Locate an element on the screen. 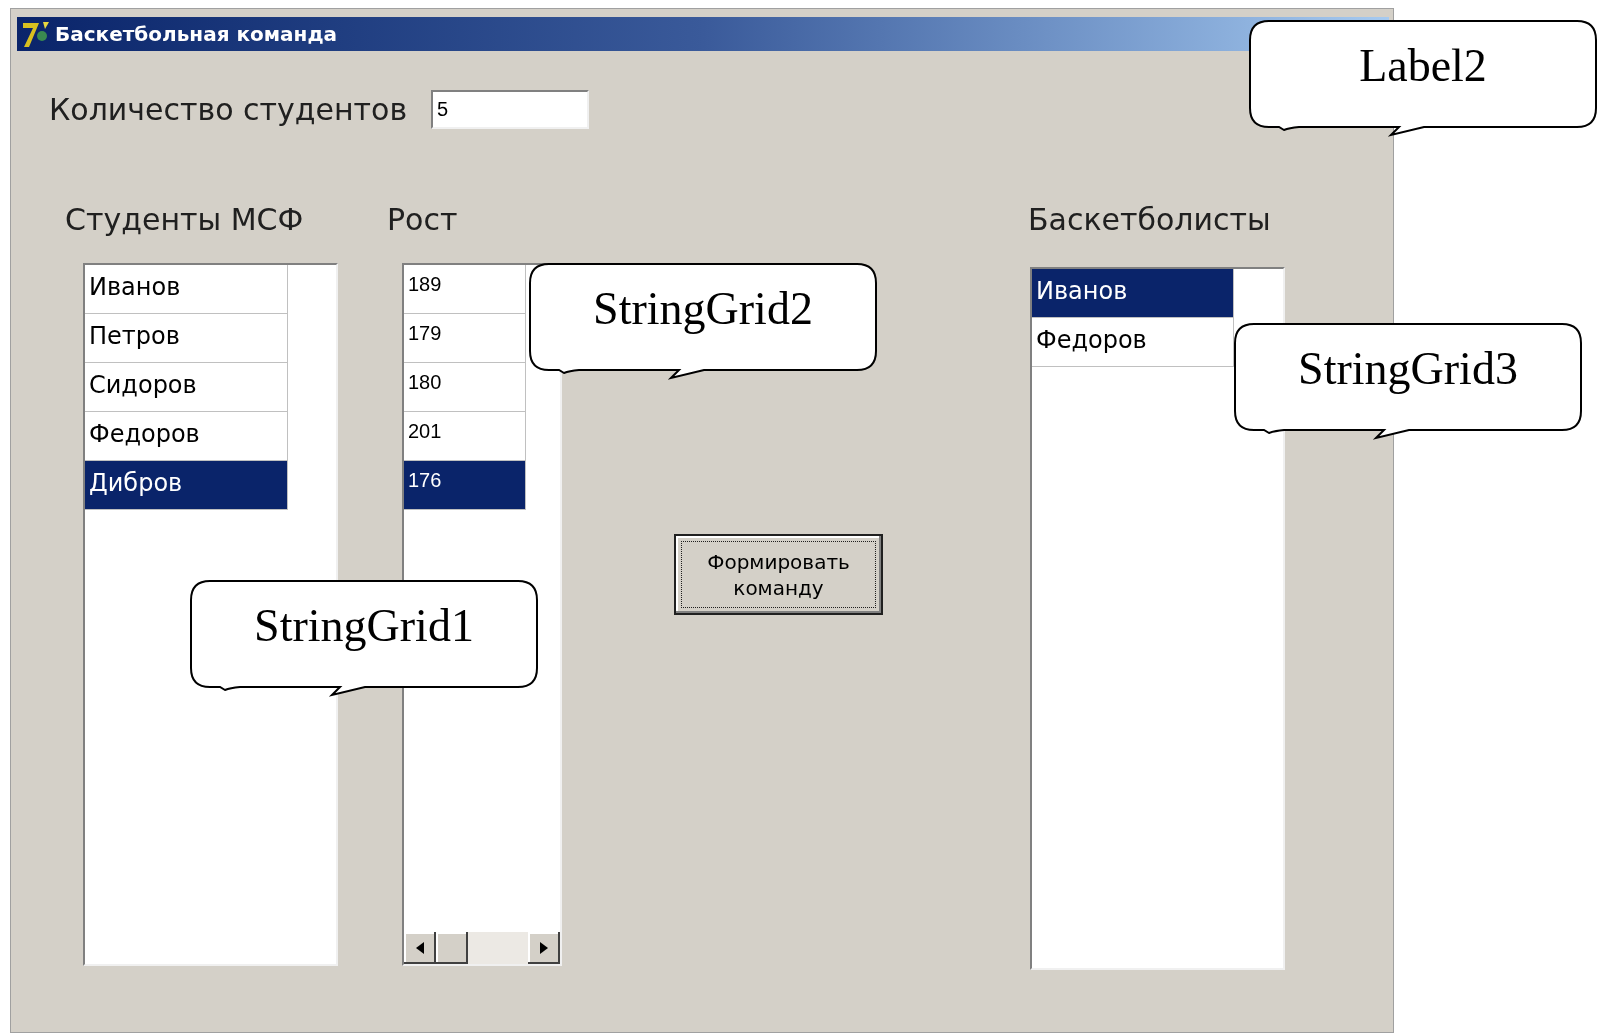 Image resolution: width=1600 pixels, height=1033 pixels. right-arrow-icon is located at coordinates (544, 948).